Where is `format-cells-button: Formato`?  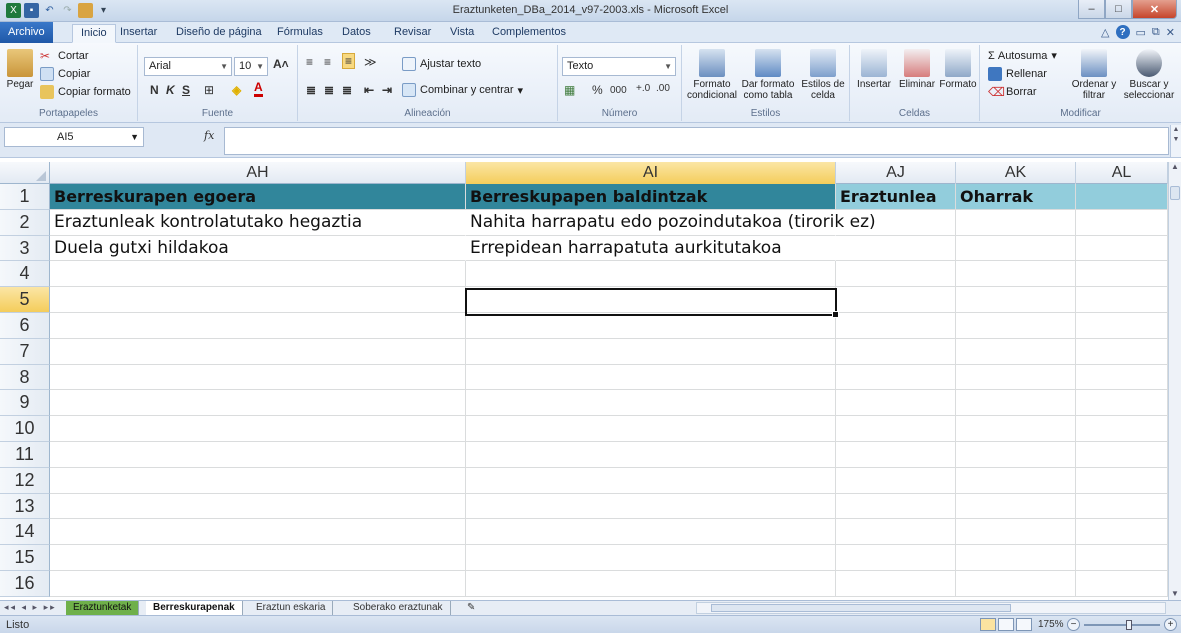 format-cells-button: Formato is located at coordinates (958, 69).